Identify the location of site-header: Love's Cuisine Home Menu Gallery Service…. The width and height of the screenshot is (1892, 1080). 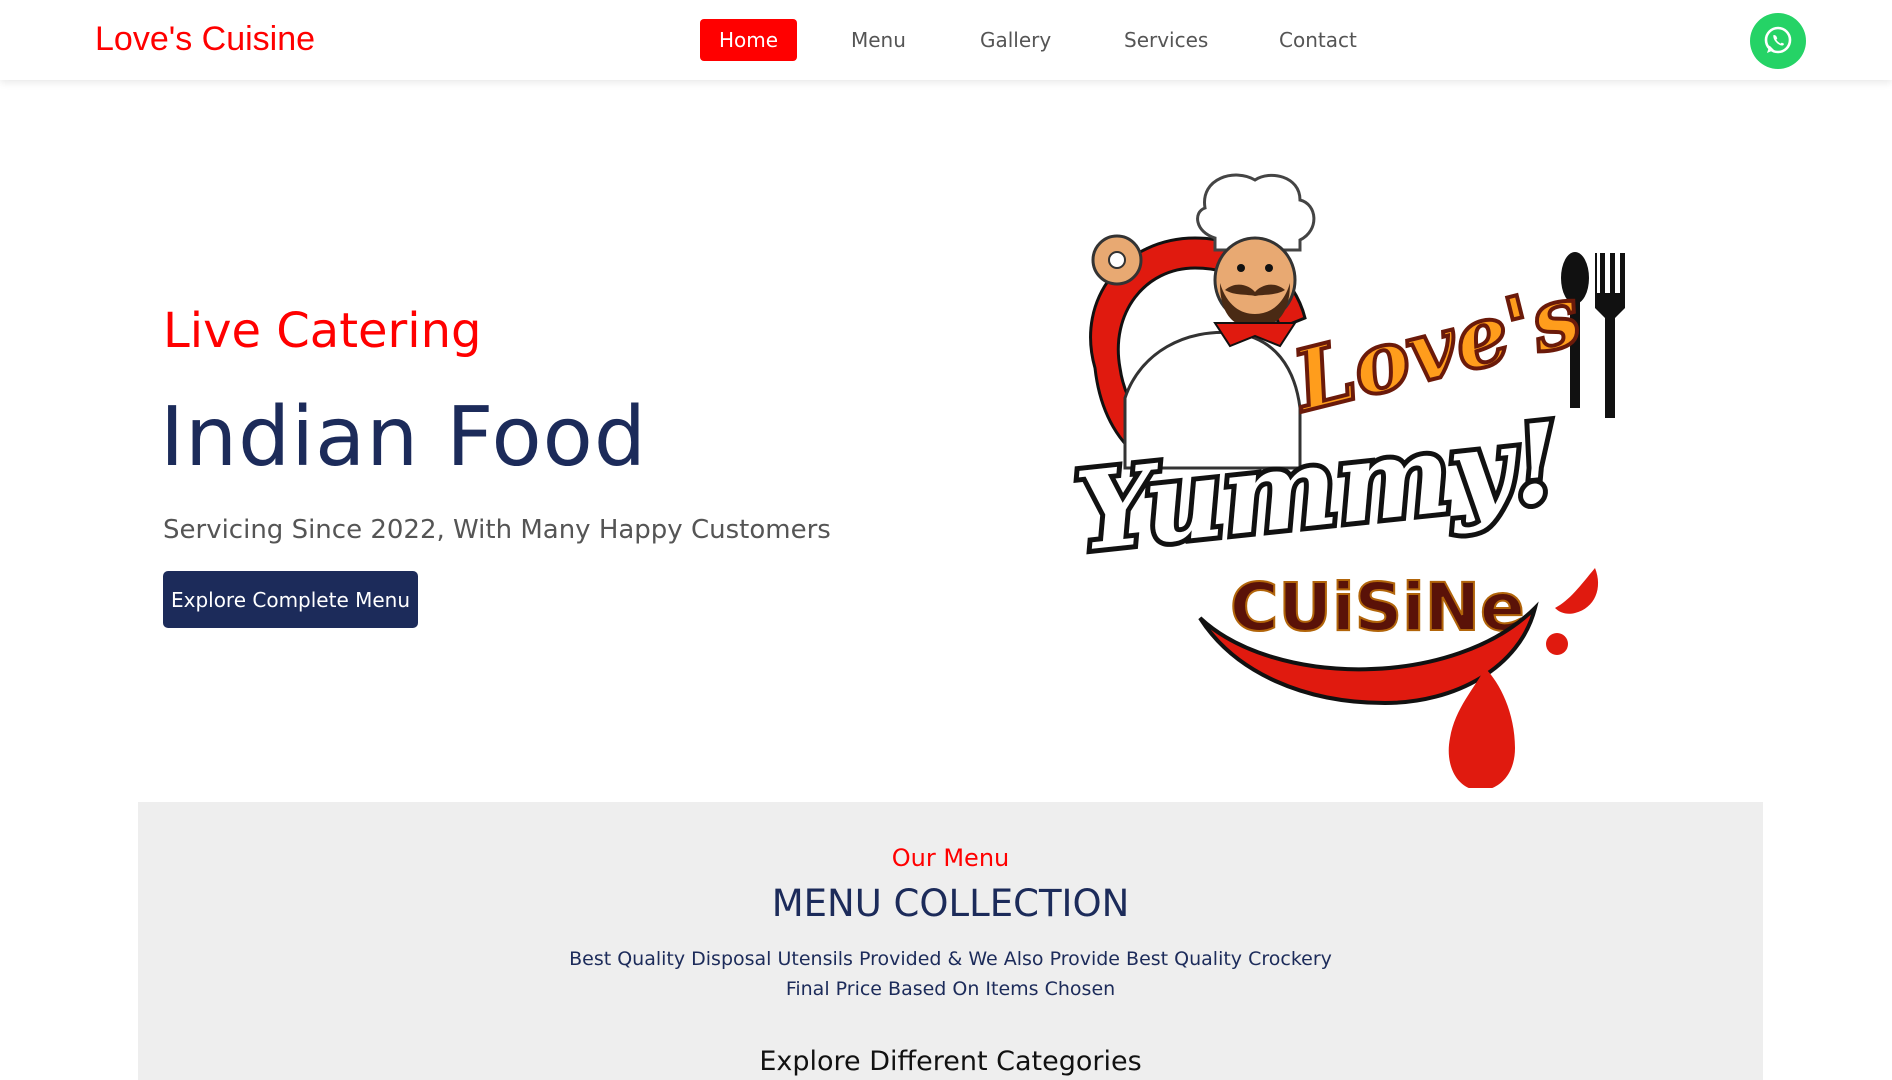
(946, 40).